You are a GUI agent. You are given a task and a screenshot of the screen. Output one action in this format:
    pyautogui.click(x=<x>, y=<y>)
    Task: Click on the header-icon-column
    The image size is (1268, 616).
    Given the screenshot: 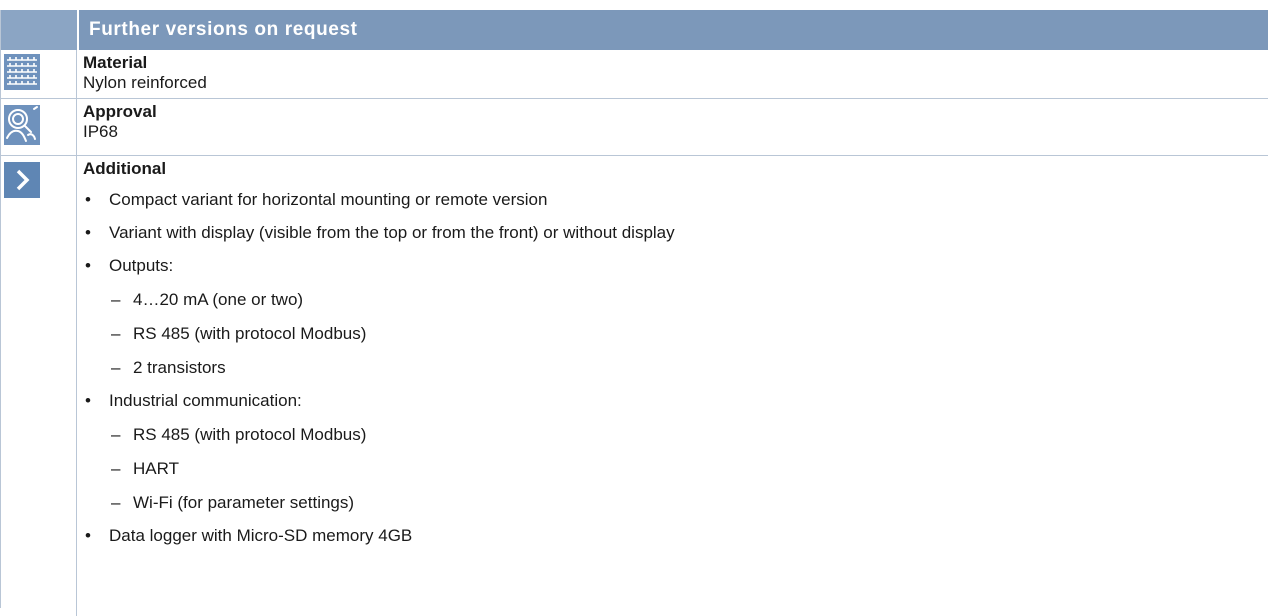 What is the action you would take?
    pyautogui.click(x=40, y=30)
    